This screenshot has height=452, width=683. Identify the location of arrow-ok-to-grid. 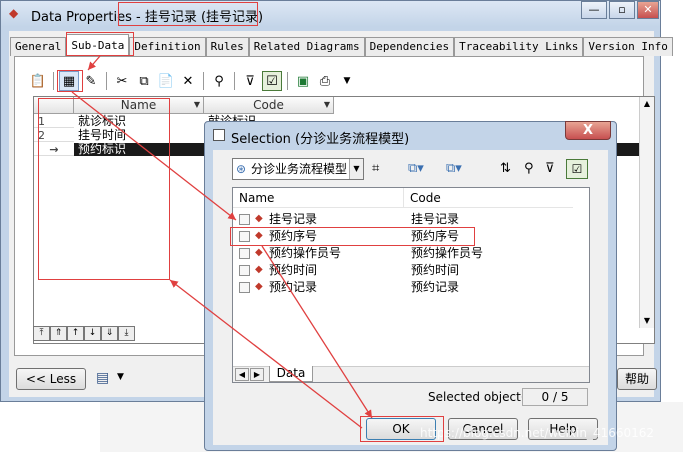
(266, 354).